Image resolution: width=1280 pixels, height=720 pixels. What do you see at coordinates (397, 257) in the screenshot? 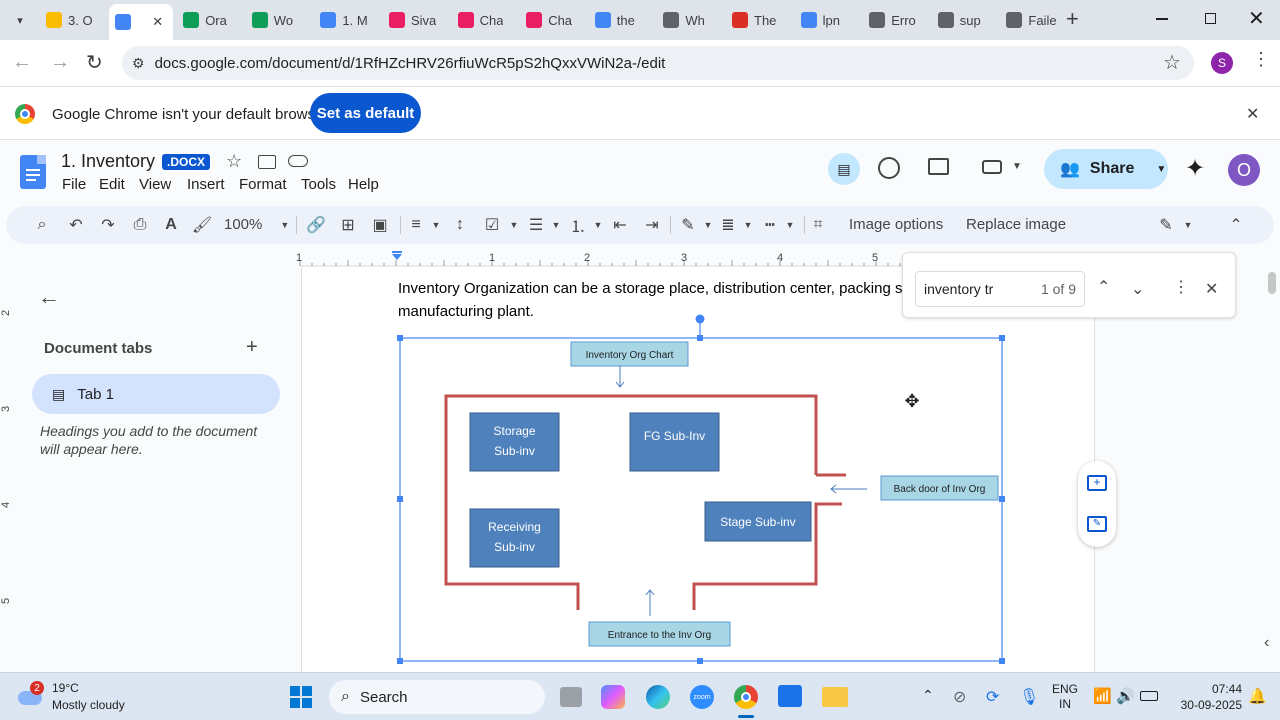
I see `indent-marker-icon` at bounding box center [397, 257].